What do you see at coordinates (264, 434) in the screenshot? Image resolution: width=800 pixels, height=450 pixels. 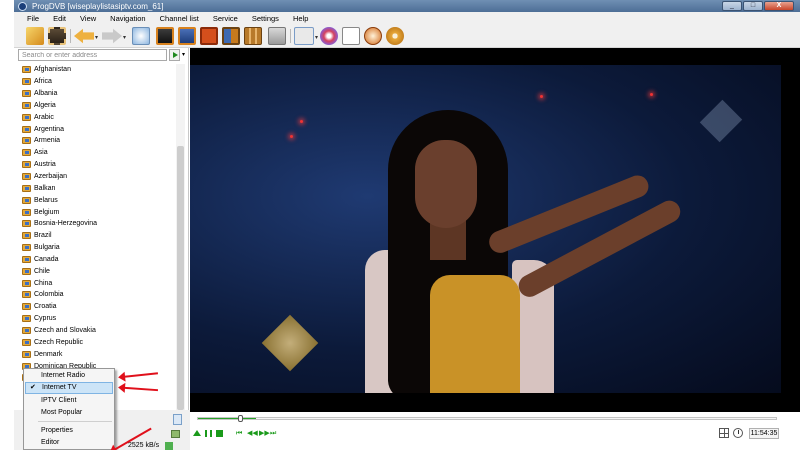 I see `fast-forward-icon: ▶▶` at bounding box center [264, 434].